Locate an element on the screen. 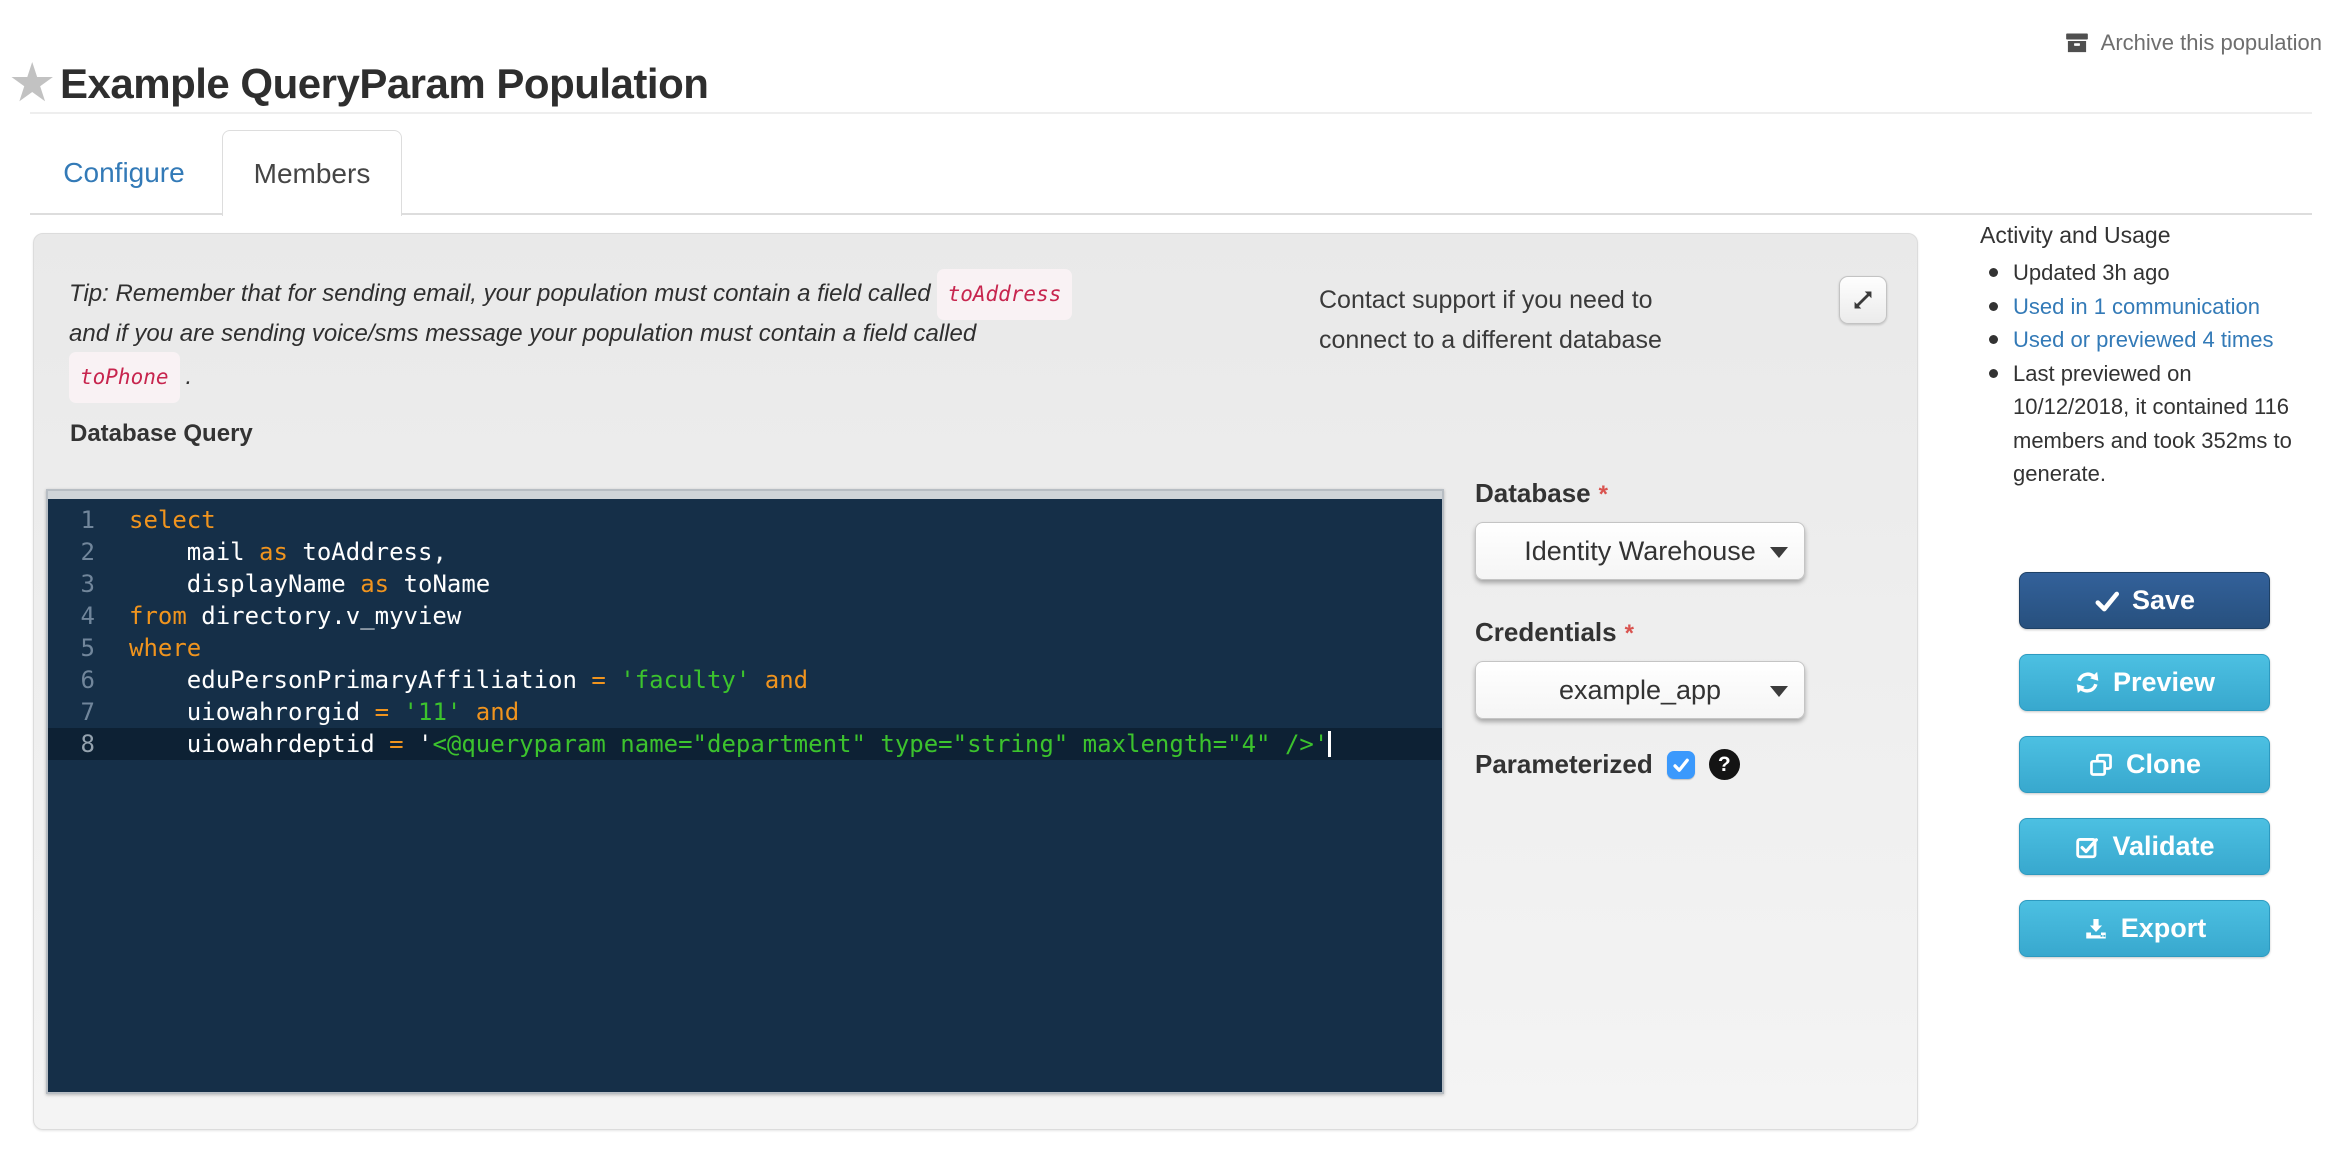 The height and width of the screenshot is (1174, 2340). code-line-2: 2 mail as toAddress, is located at coordinates (745, 552).